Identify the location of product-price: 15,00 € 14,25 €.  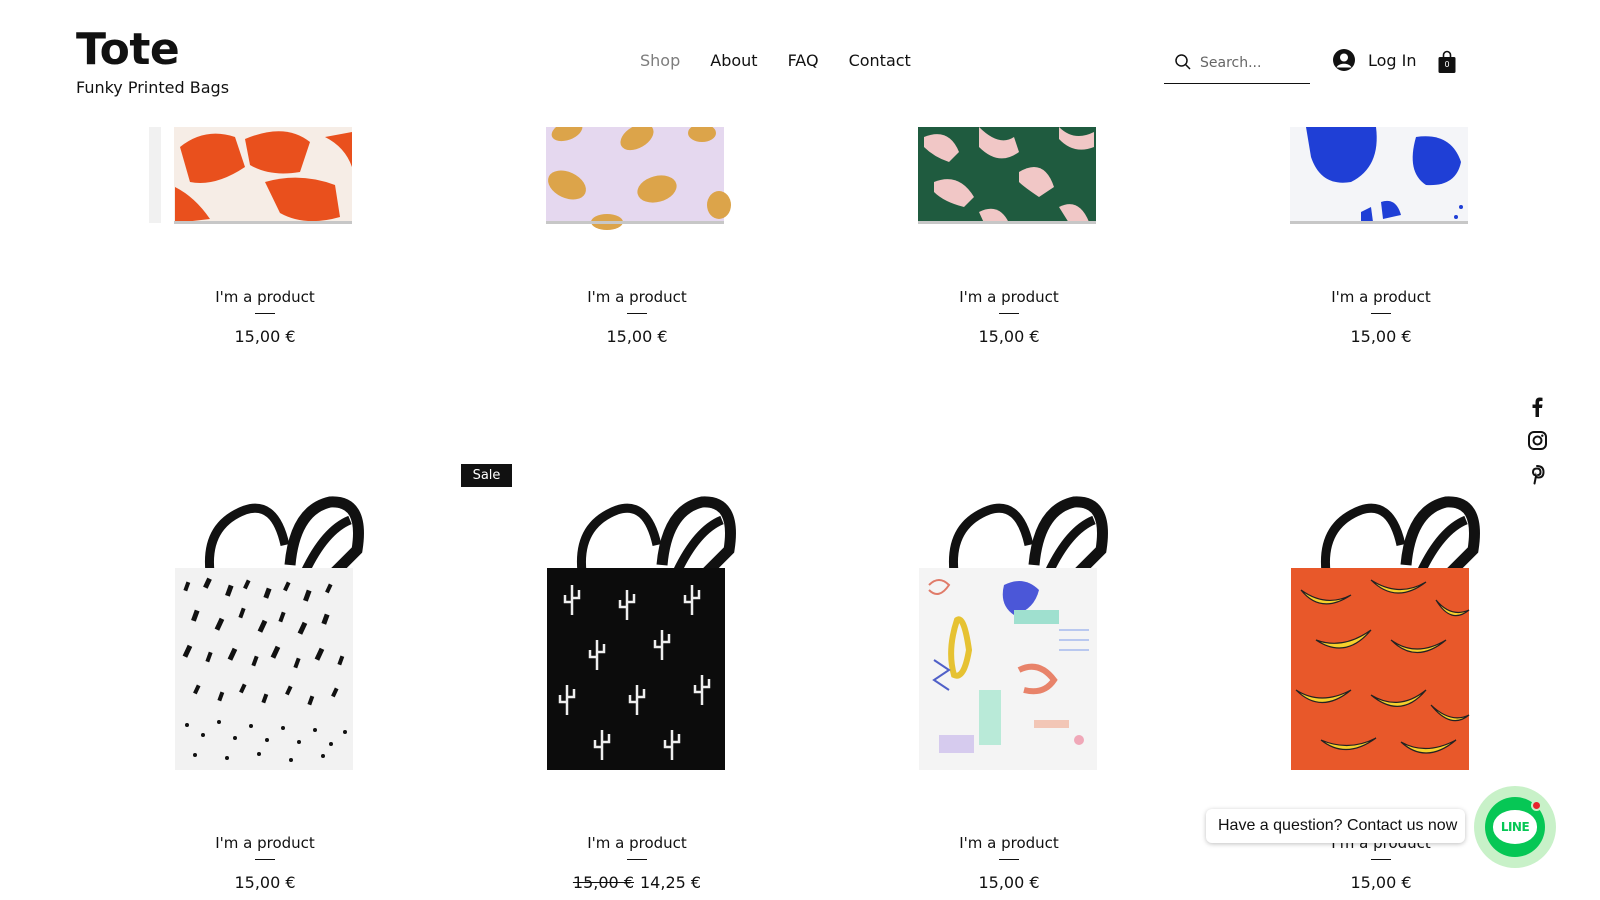
(637, 882).